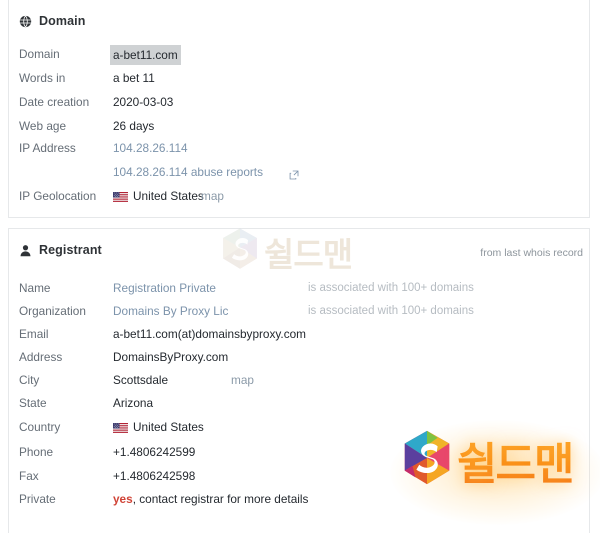 This screenshot has height=533, width=600. What do you see at coordinates (150, 148) in the screenshot?
I see `ip-address-link: 104.28.26.114` at bounding box center [150, 148].